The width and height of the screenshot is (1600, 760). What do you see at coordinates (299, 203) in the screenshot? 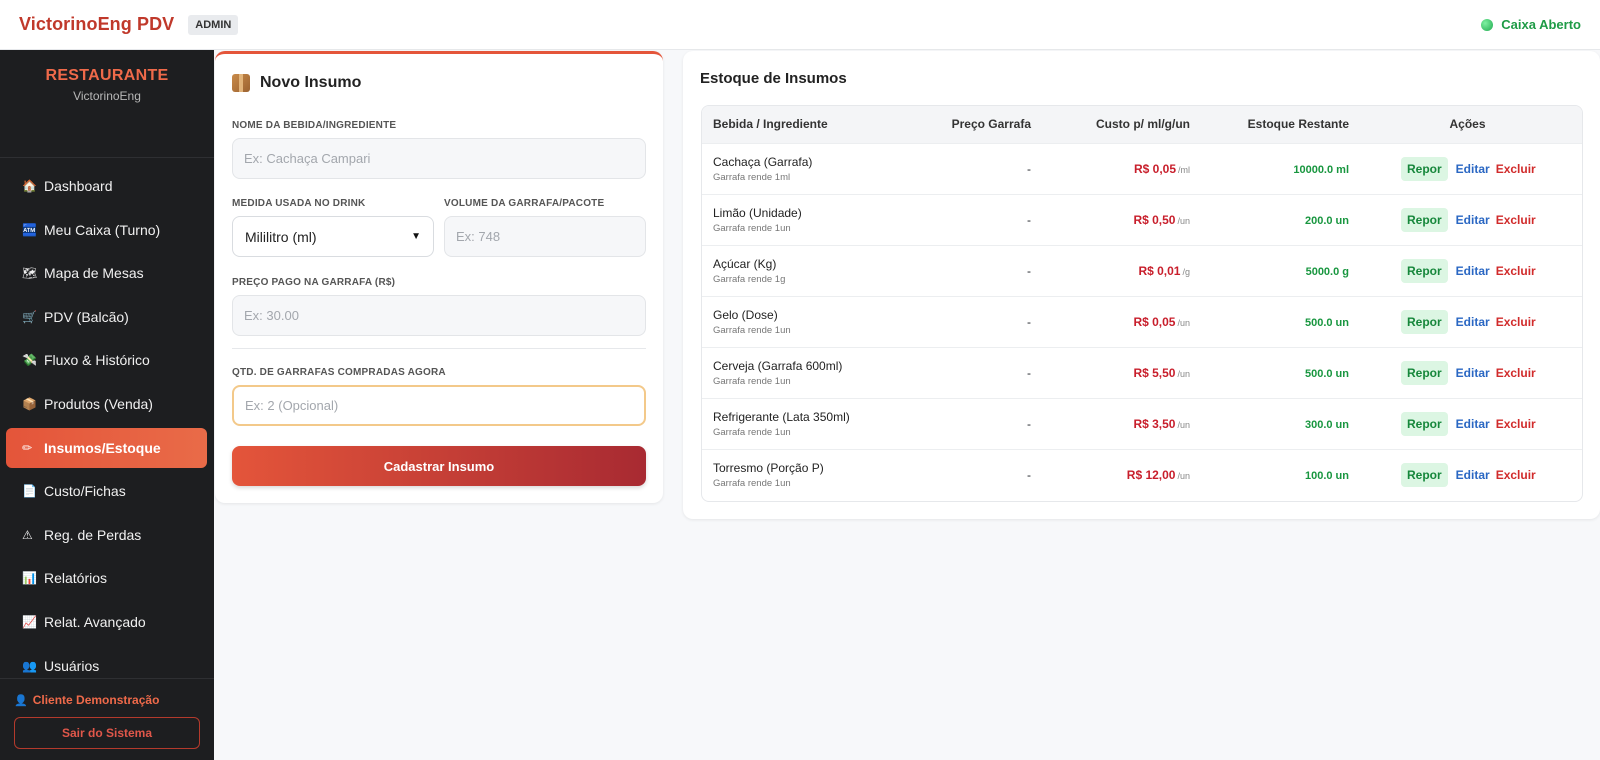
I see `measure-label: MEDIDA USADA NO DRINK` at bounding box center [299, 203].